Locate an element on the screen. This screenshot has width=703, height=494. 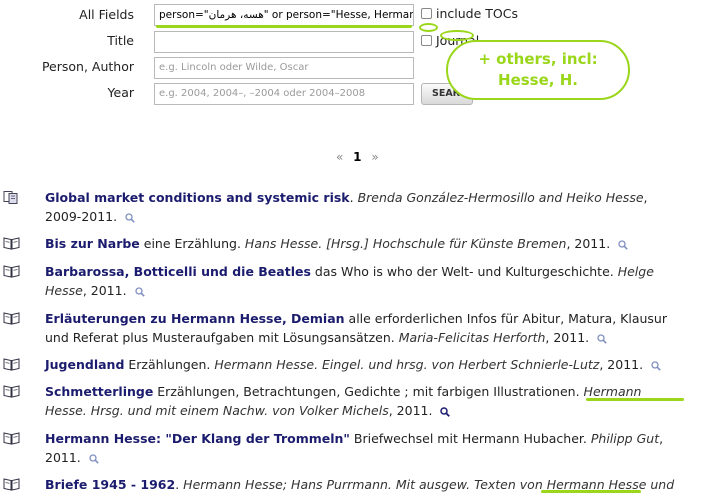
query-highlight-underline is located at coordinates (284, 26).